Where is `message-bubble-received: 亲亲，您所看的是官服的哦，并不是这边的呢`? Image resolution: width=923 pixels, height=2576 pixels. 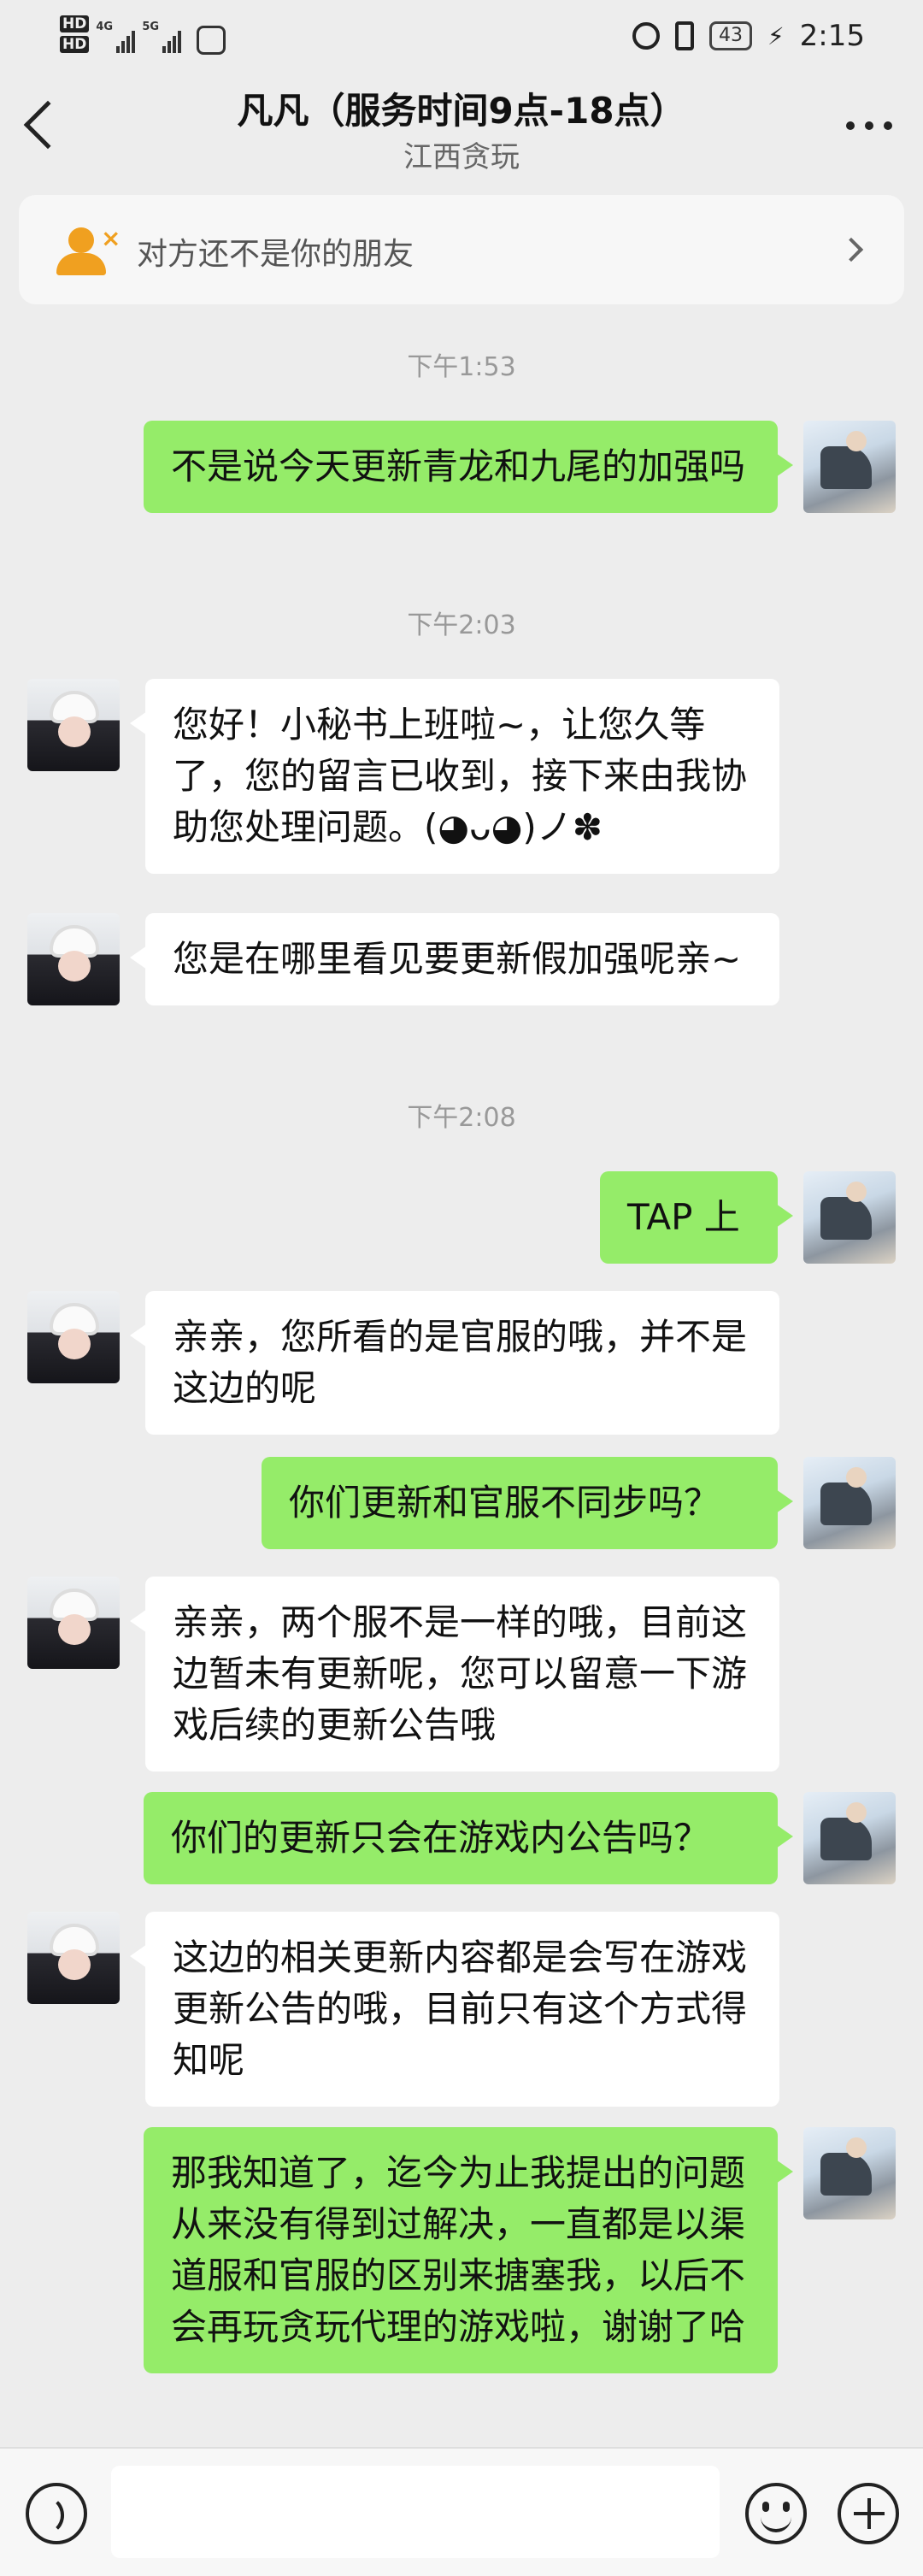
message-bubble-received: 亲亲，您所看的是官服的哦，并不是这边的呢 is located at coordinates (454, 1363).